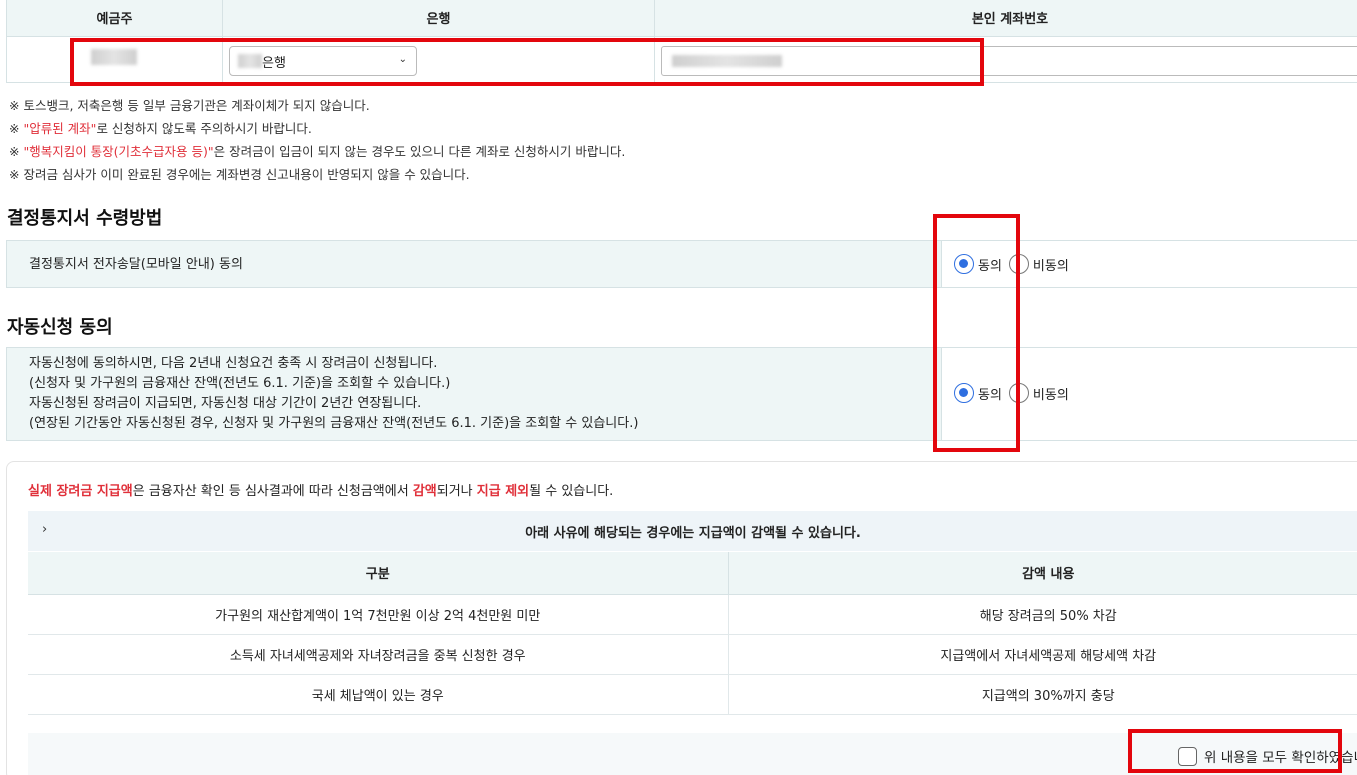  What do you see at coordinates (1005, 18) in the screenshot?
I see `header-account-number: 본인 계좌번호` at bounding box center [1005, 18].